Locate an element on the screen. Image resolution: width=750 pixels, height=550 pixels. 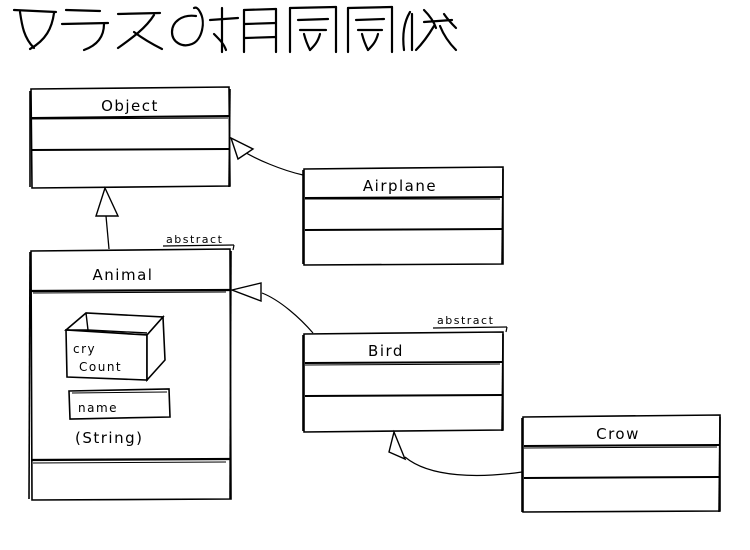
name-field-box: name is located at coordinates (119, 404).